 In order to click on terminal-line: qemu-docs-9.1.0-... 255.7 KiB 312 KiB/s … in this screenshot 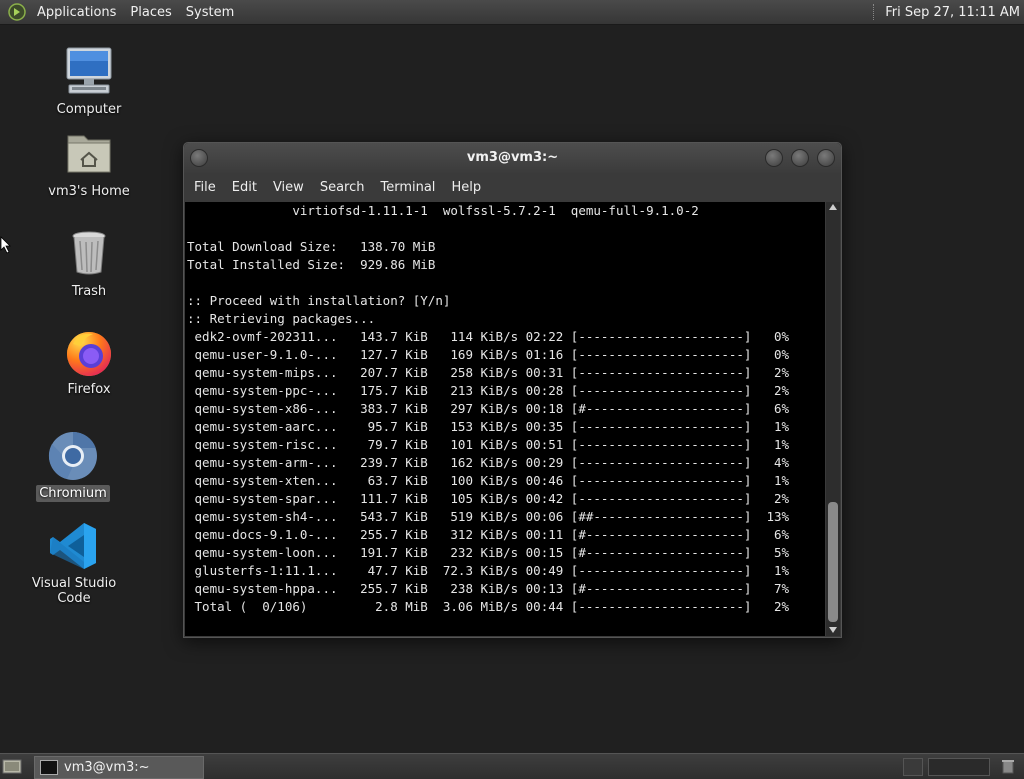, I will do `click(488, 534)`.